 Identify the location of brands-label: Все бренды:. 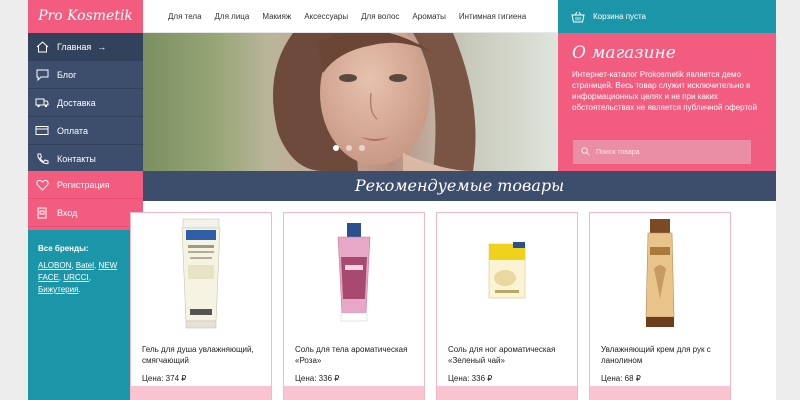
(63, 248).